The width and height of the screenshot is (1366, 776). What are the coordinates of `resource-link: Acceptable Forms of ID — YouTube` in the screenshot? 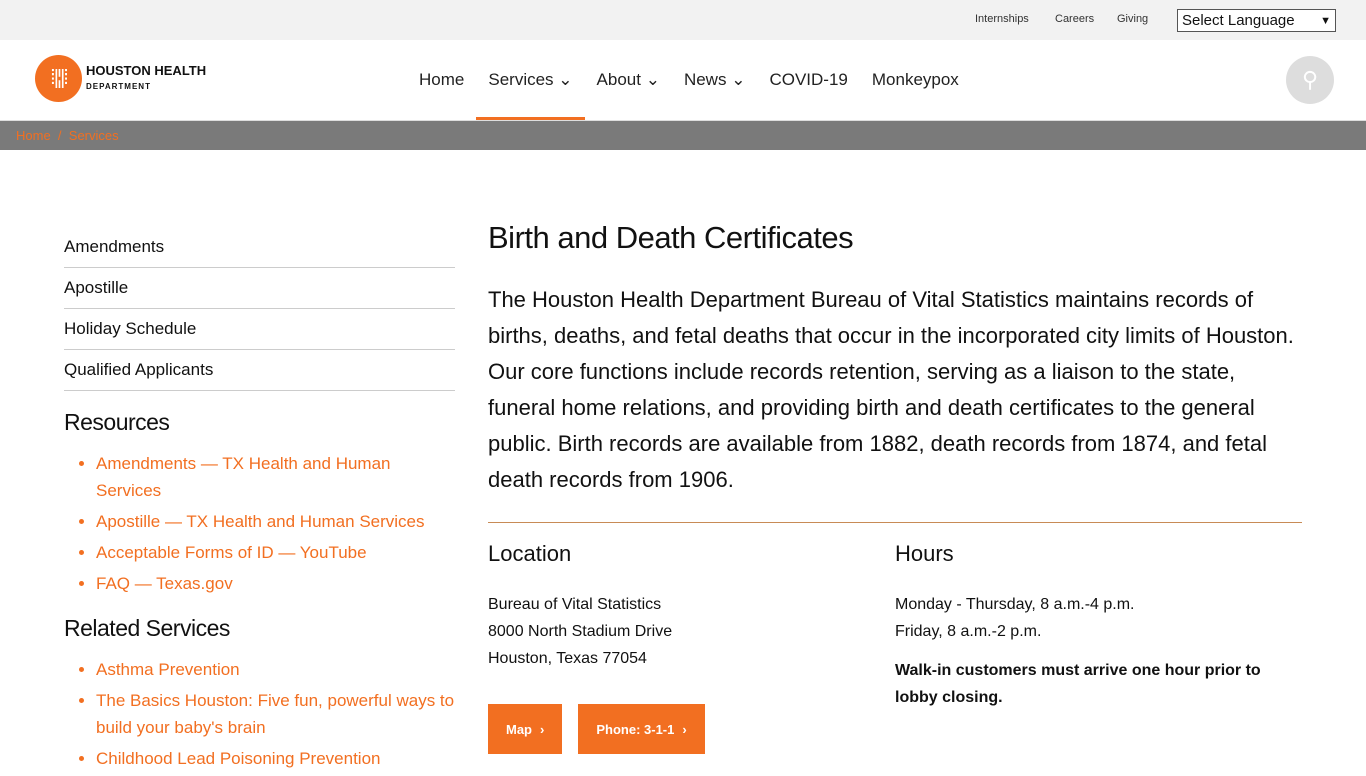 It's located at (275, 552).